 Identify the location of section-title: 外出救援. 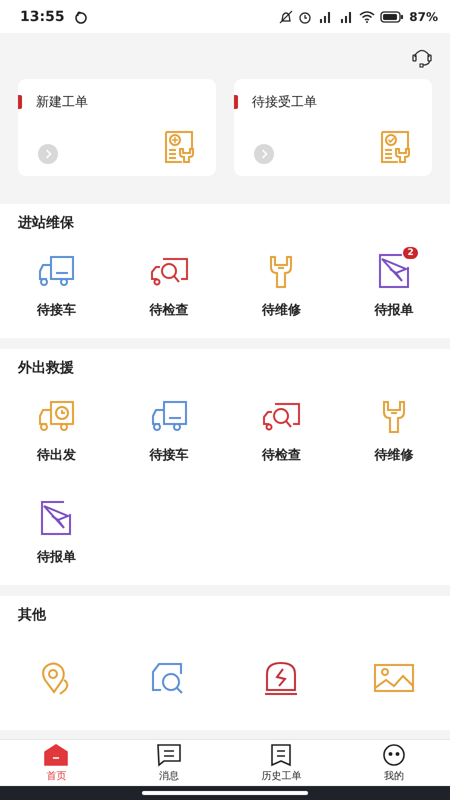
(46, 368).